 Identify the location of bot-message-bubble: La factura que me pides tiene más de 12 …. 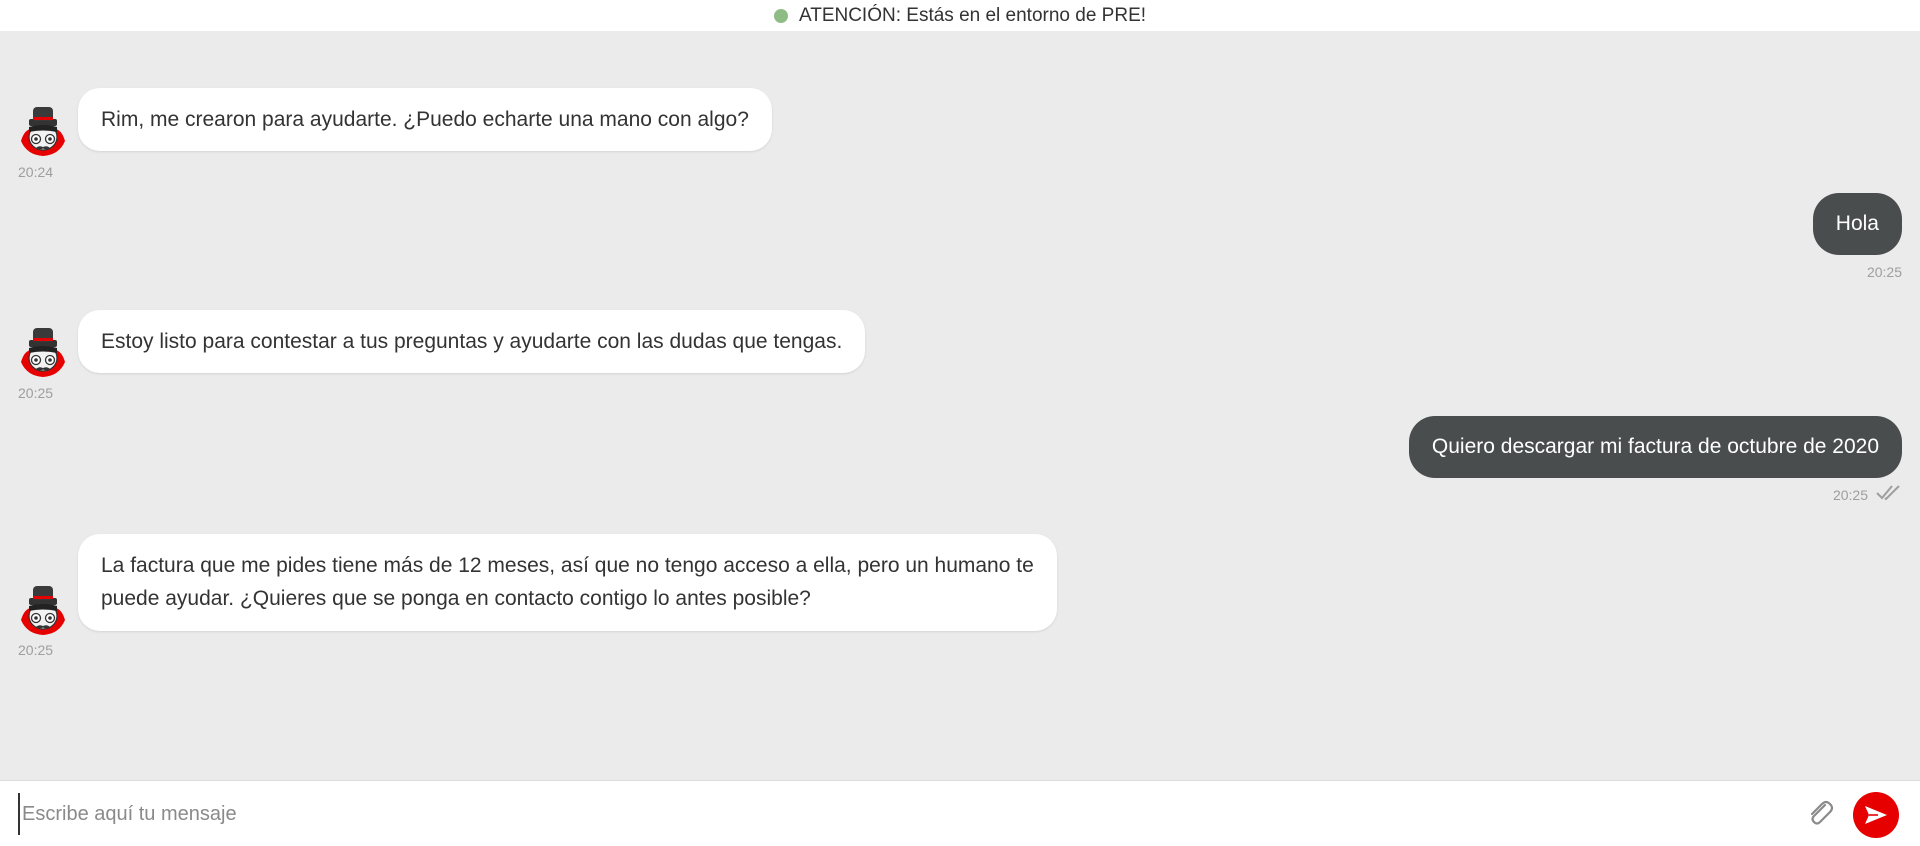
(567, 582).